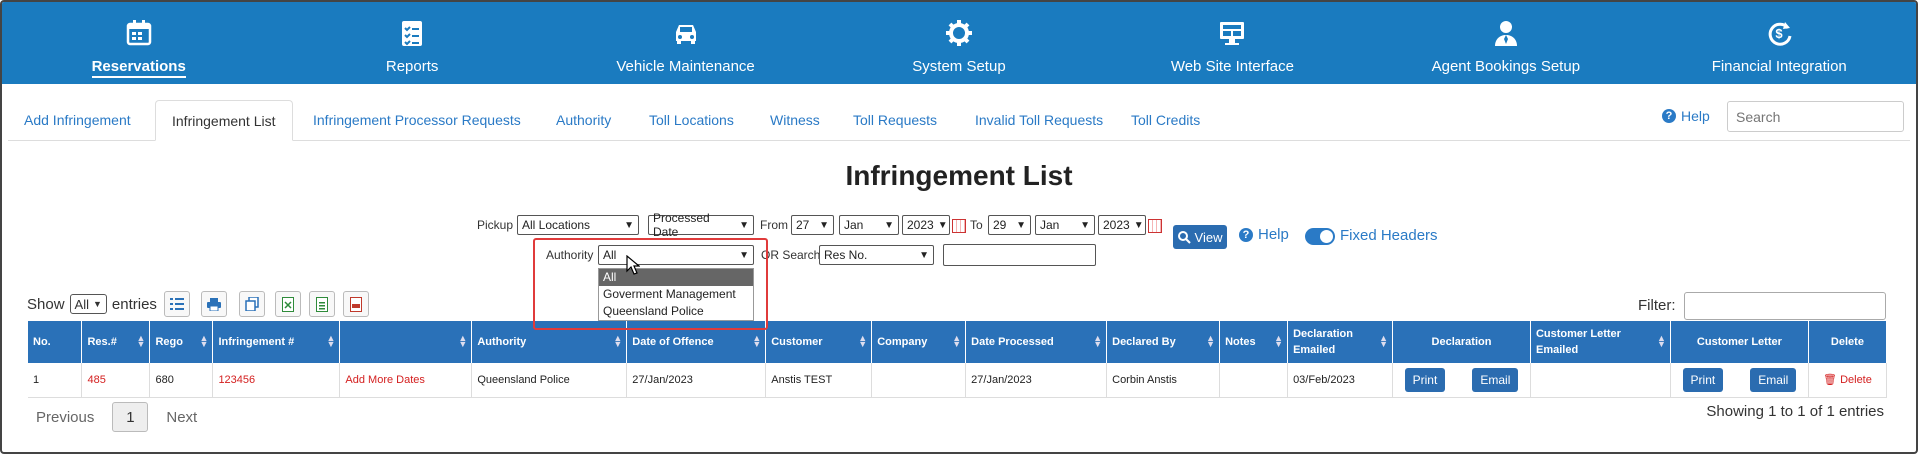  I want to click on col-declaration-emailed: Declaration Emailed ▲ ▼, so click(1340, 342).